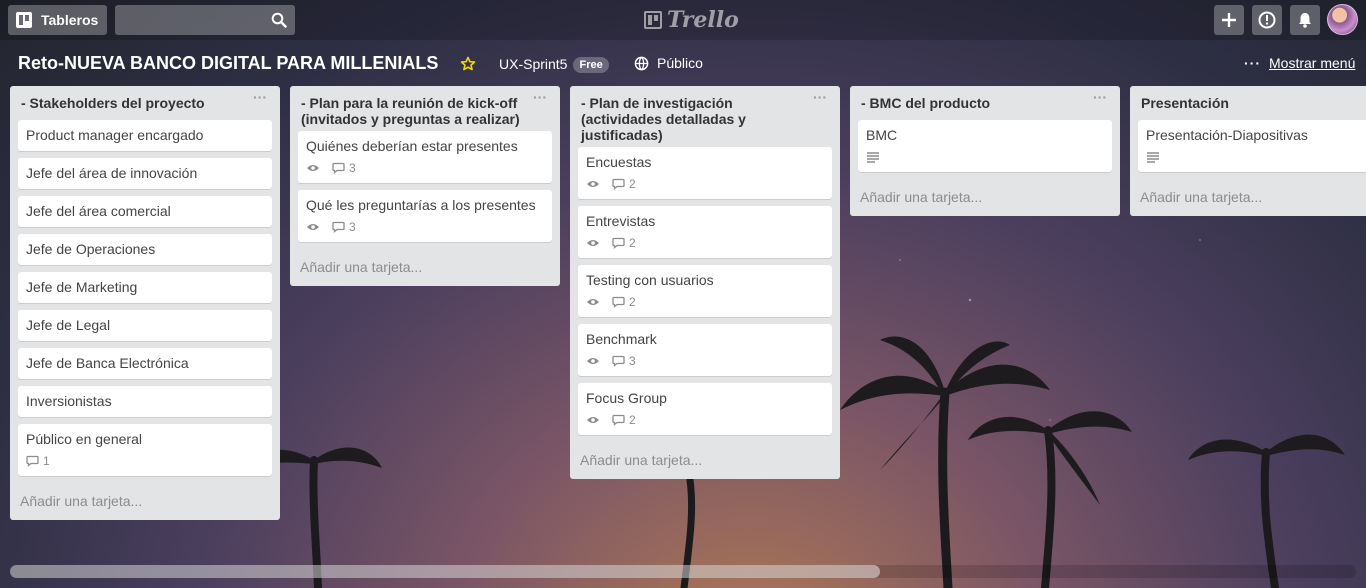 The image size is (1366, 588). I want to click on notifications-button, so click(1305, 20).